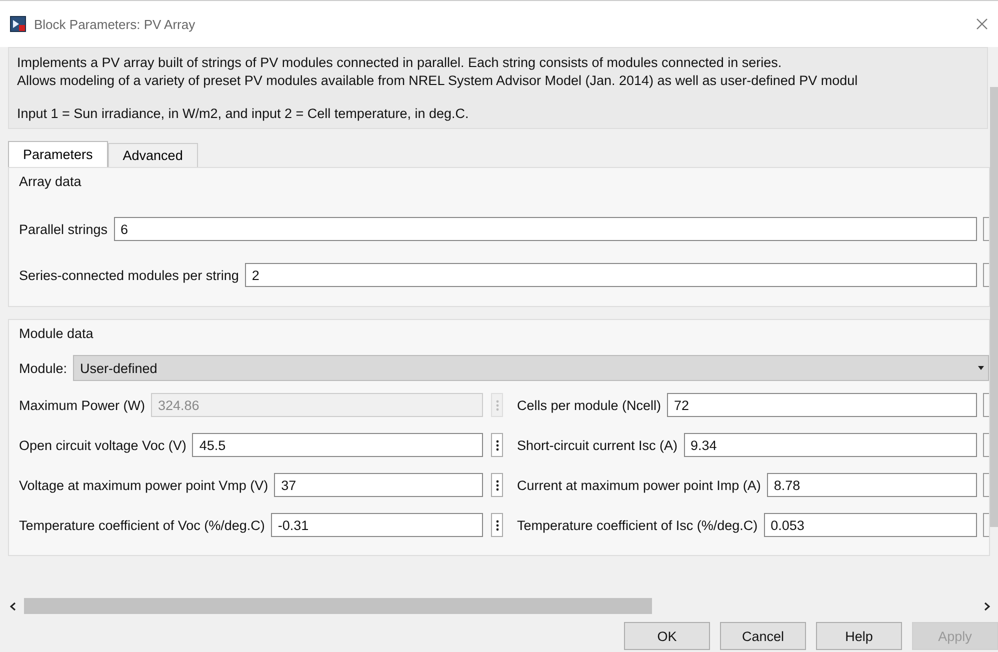 The image size is (998, 652). What do you see at coordinates (63, 229) in the screenshot?
I see `field-label: Parallel strings` at bounding box center [63, 229].